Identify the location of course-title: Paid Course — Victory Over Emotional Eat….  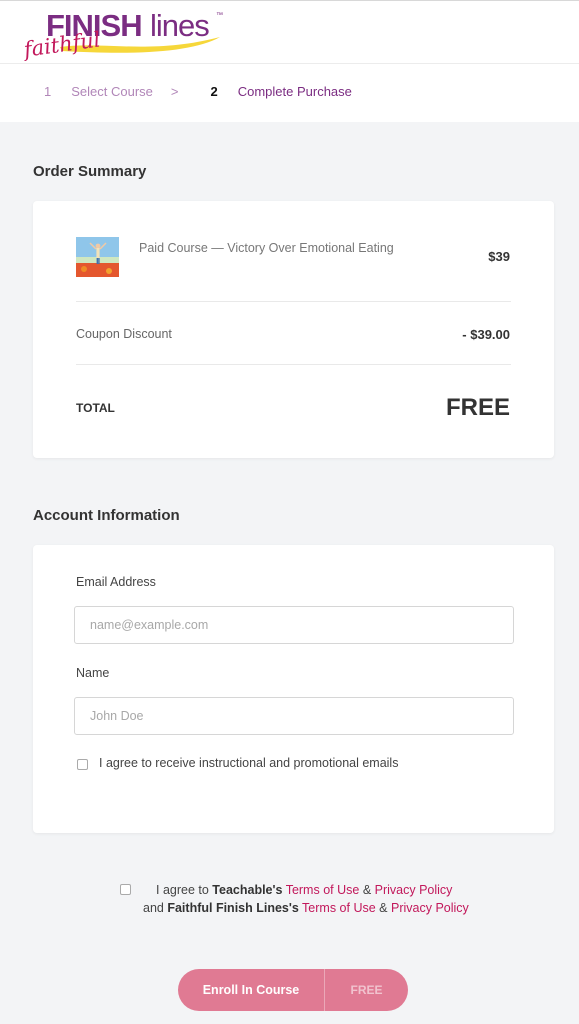
(266, 248).